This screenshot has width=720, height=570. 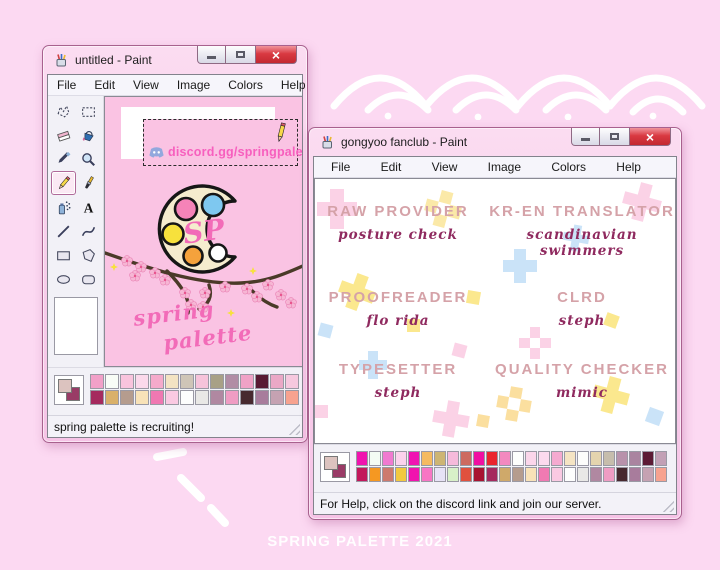 What do you see at coordinates (104, 85) in the screenshot?
I see `menu-item-edit: Edit` at bounding box center [104, 85].